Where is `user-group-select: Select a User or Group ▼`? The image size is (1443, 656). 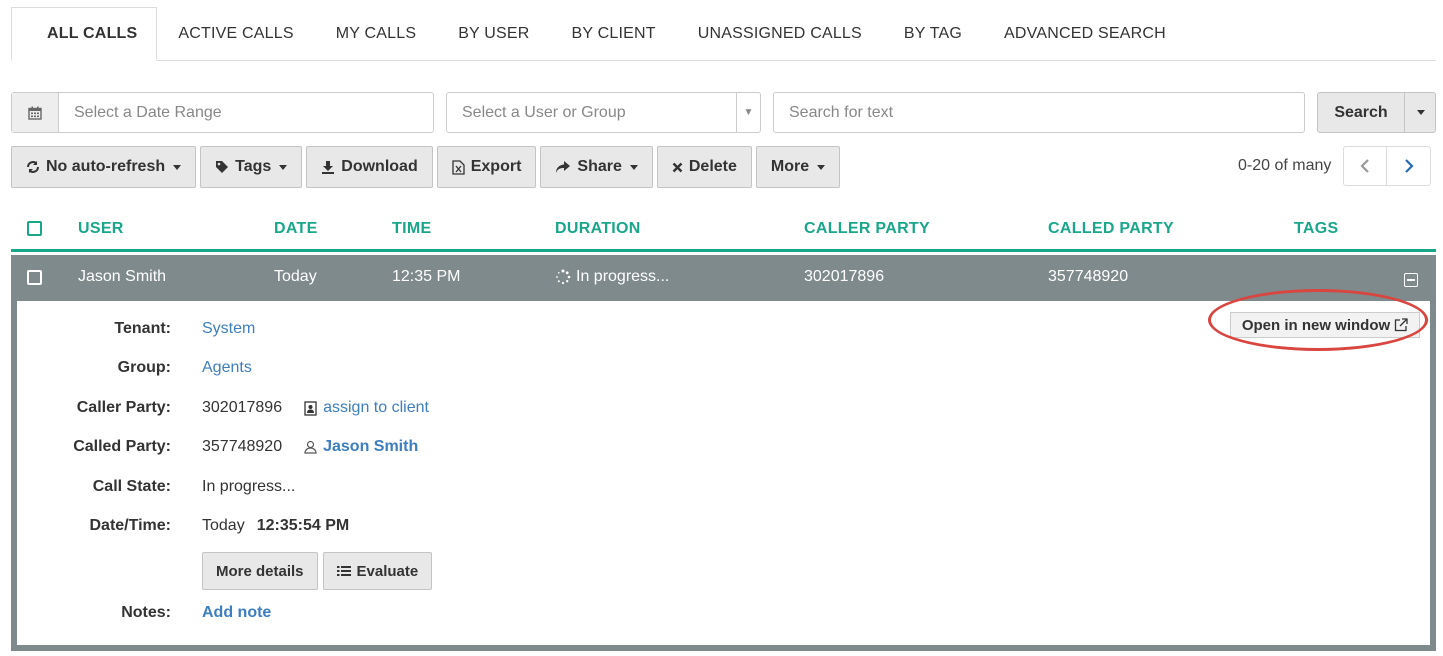
user-group-select: Select a User or Group ▼ is located at coordinates (603, 112).